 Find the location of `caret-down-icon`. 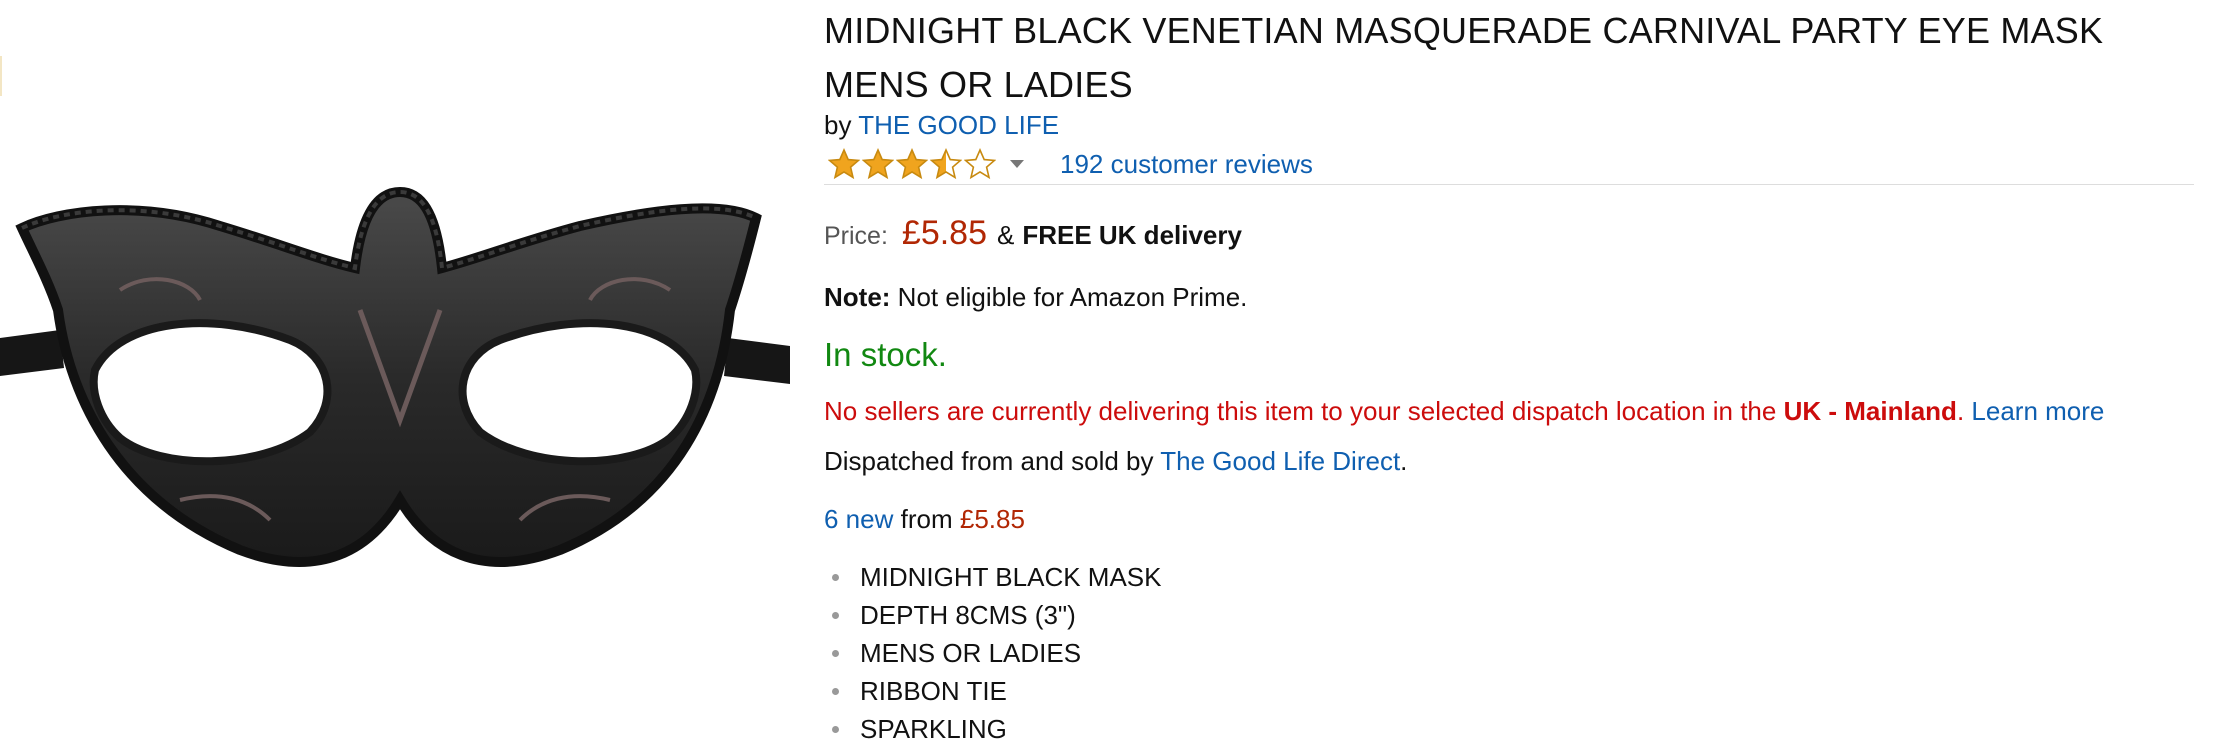

caret-down-icon is located at coordinates (1017, 164).